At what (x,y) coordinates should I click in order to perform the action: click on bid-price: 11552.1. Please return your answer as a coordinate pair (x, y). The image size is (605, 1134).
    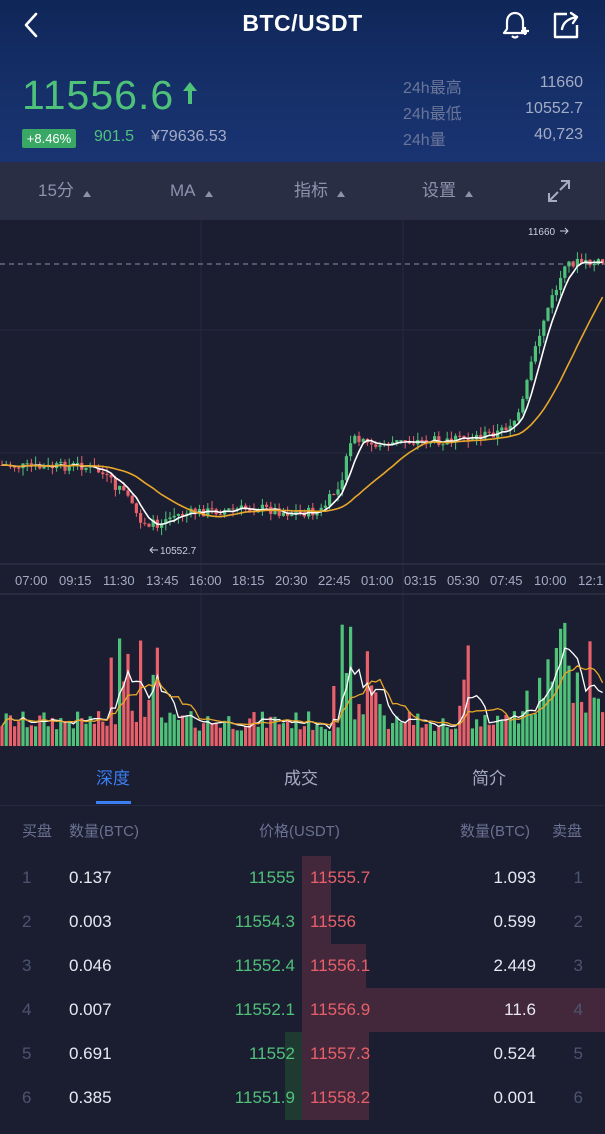
    Looking at the image, I should click on (264, 1009).